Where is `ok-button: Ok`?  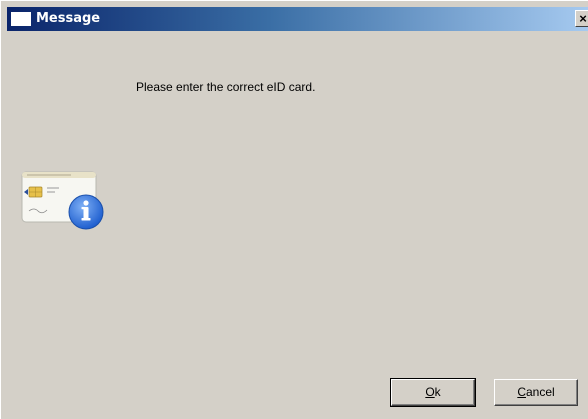 ok-button: Ok is located at coordinates (433, 392).